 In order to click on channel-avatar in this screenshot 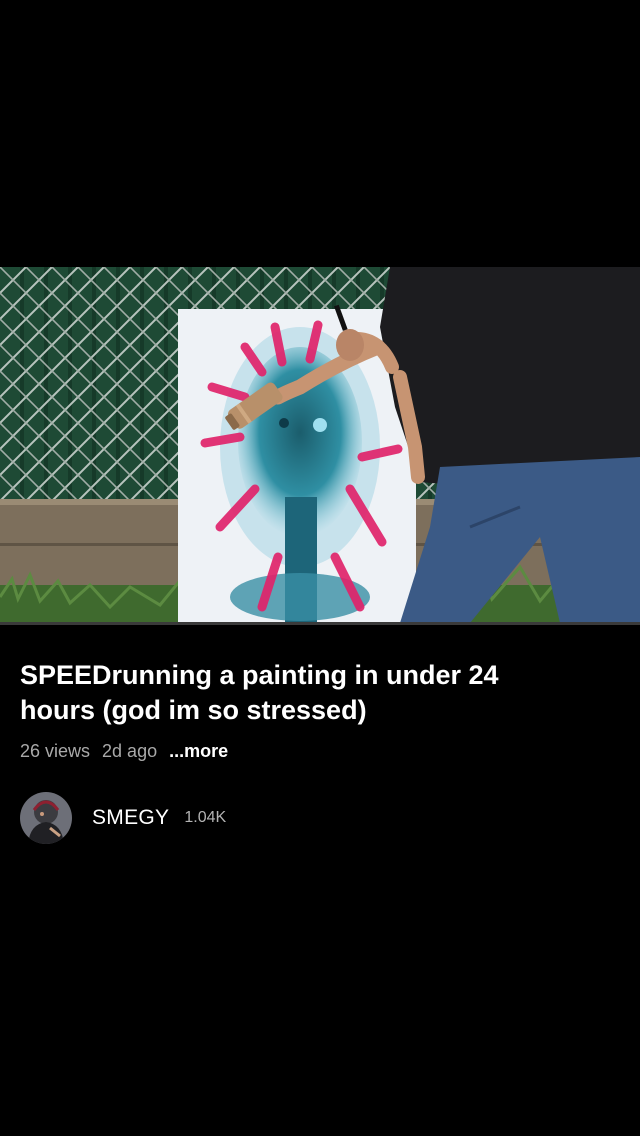, I will do `click(46, 818)`.